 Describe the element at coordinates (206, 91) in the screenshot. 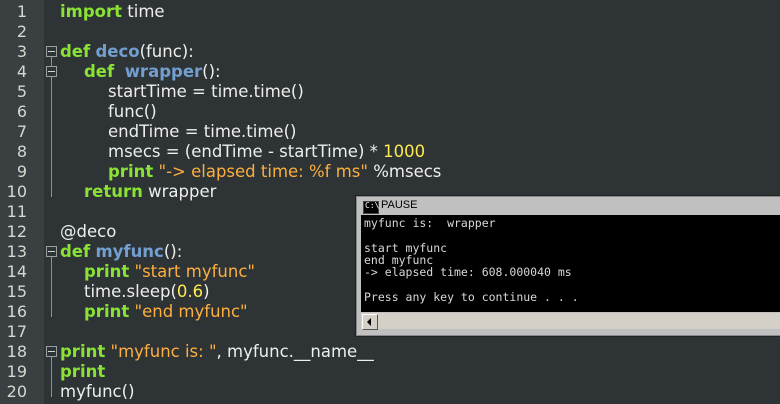

I see `code-line-5: startTime = time.time()` at that location.